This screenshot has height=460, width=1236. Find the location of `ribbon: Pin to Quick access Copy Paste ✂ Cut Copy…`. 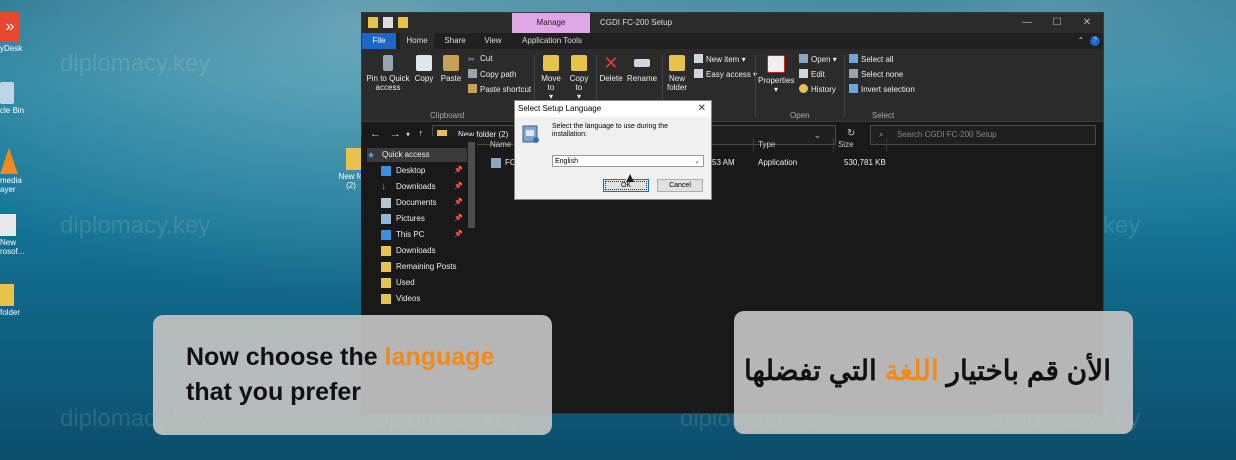

ribbon: Pin to Quick access Copy Paste ✂ Cut Copy… is located at coordinates (732, 85).